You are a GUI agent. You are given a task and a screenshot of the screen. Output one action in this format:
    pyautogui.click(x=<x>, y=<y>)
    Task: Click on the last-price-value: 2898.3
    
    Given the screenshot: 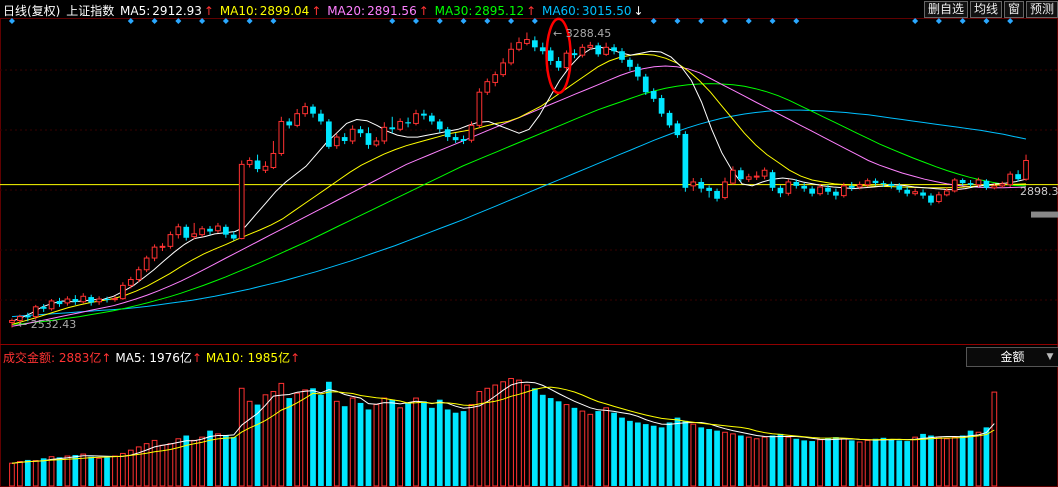 What is the action you would take?
    pyautogui.click(x=1039, y=191)
    